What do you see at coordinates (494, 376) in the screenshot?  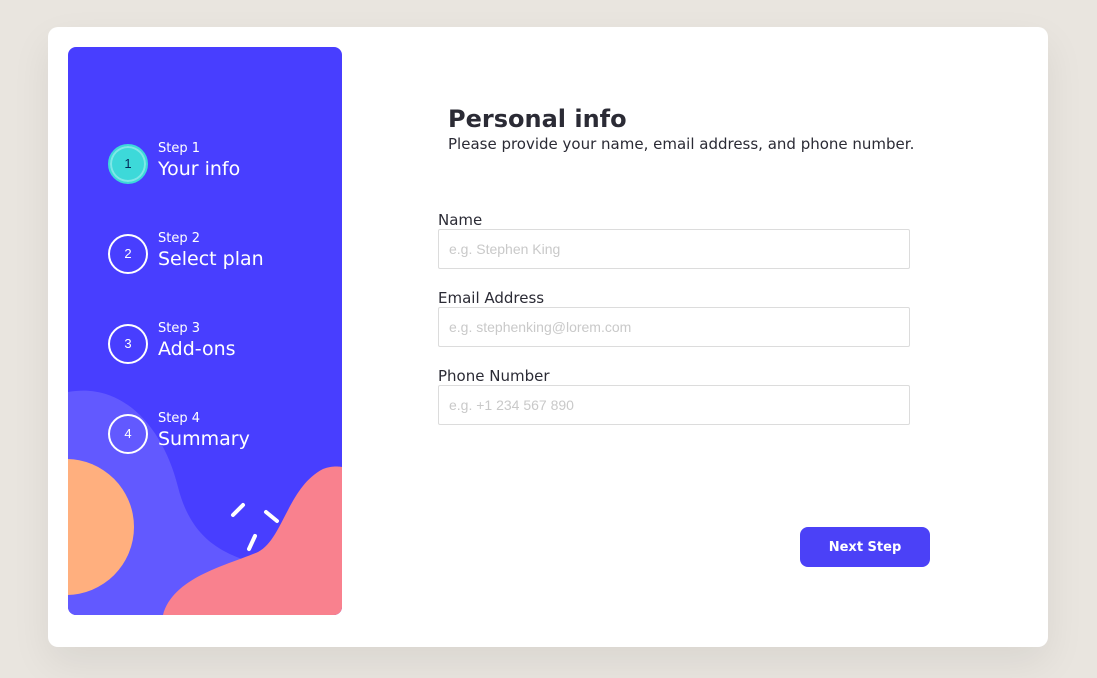 I see `phone-label: Phone Number` at bounding box center [494, 376].